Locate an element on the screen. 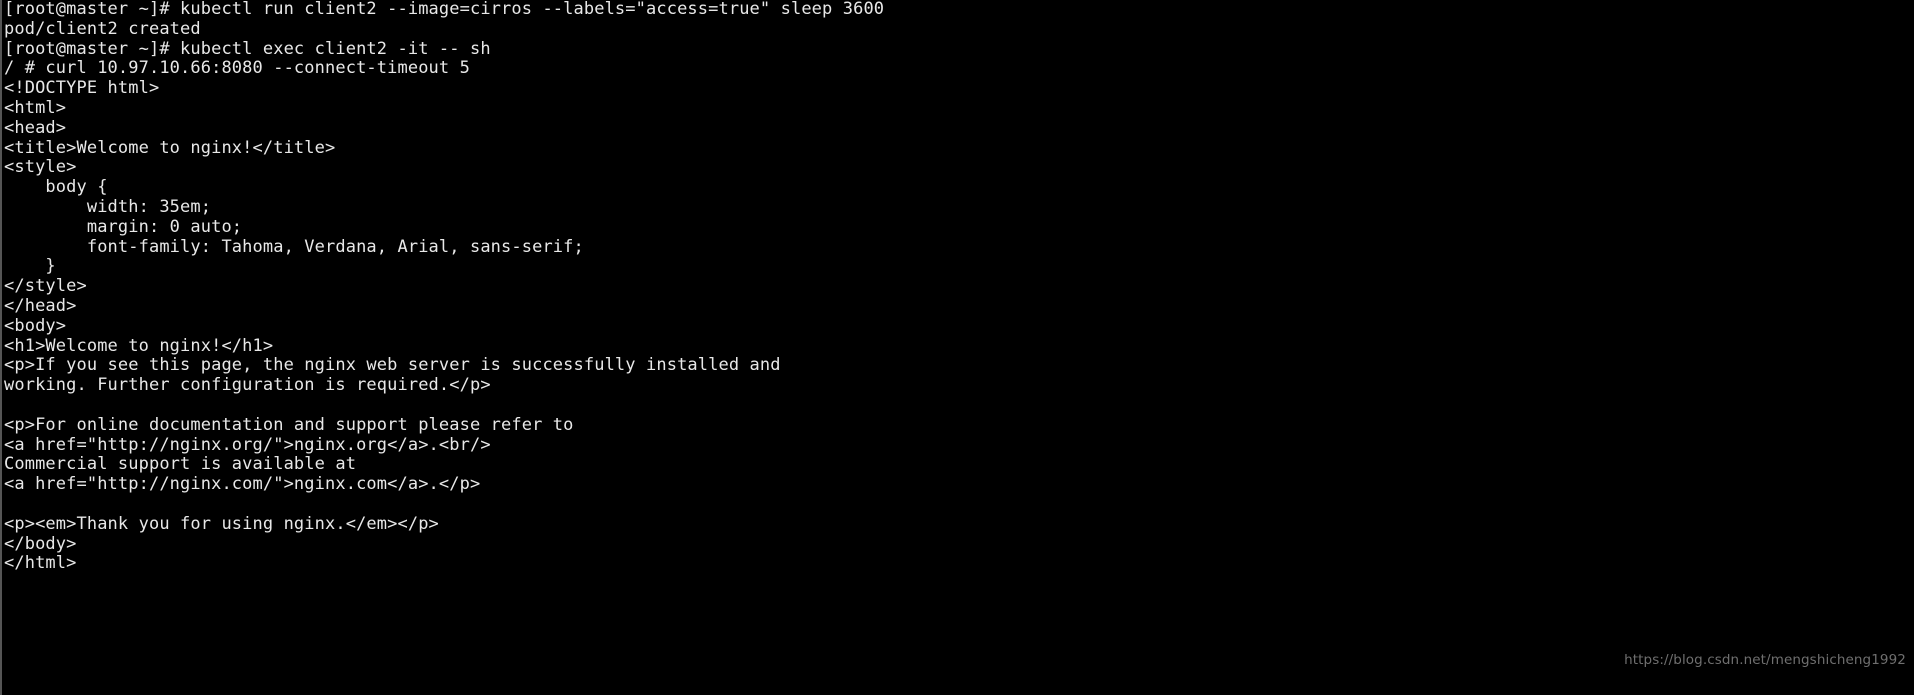  watermark-text: https://blog.csdn.net/mengshicheng1992 is located at coordinates (1765, 660).